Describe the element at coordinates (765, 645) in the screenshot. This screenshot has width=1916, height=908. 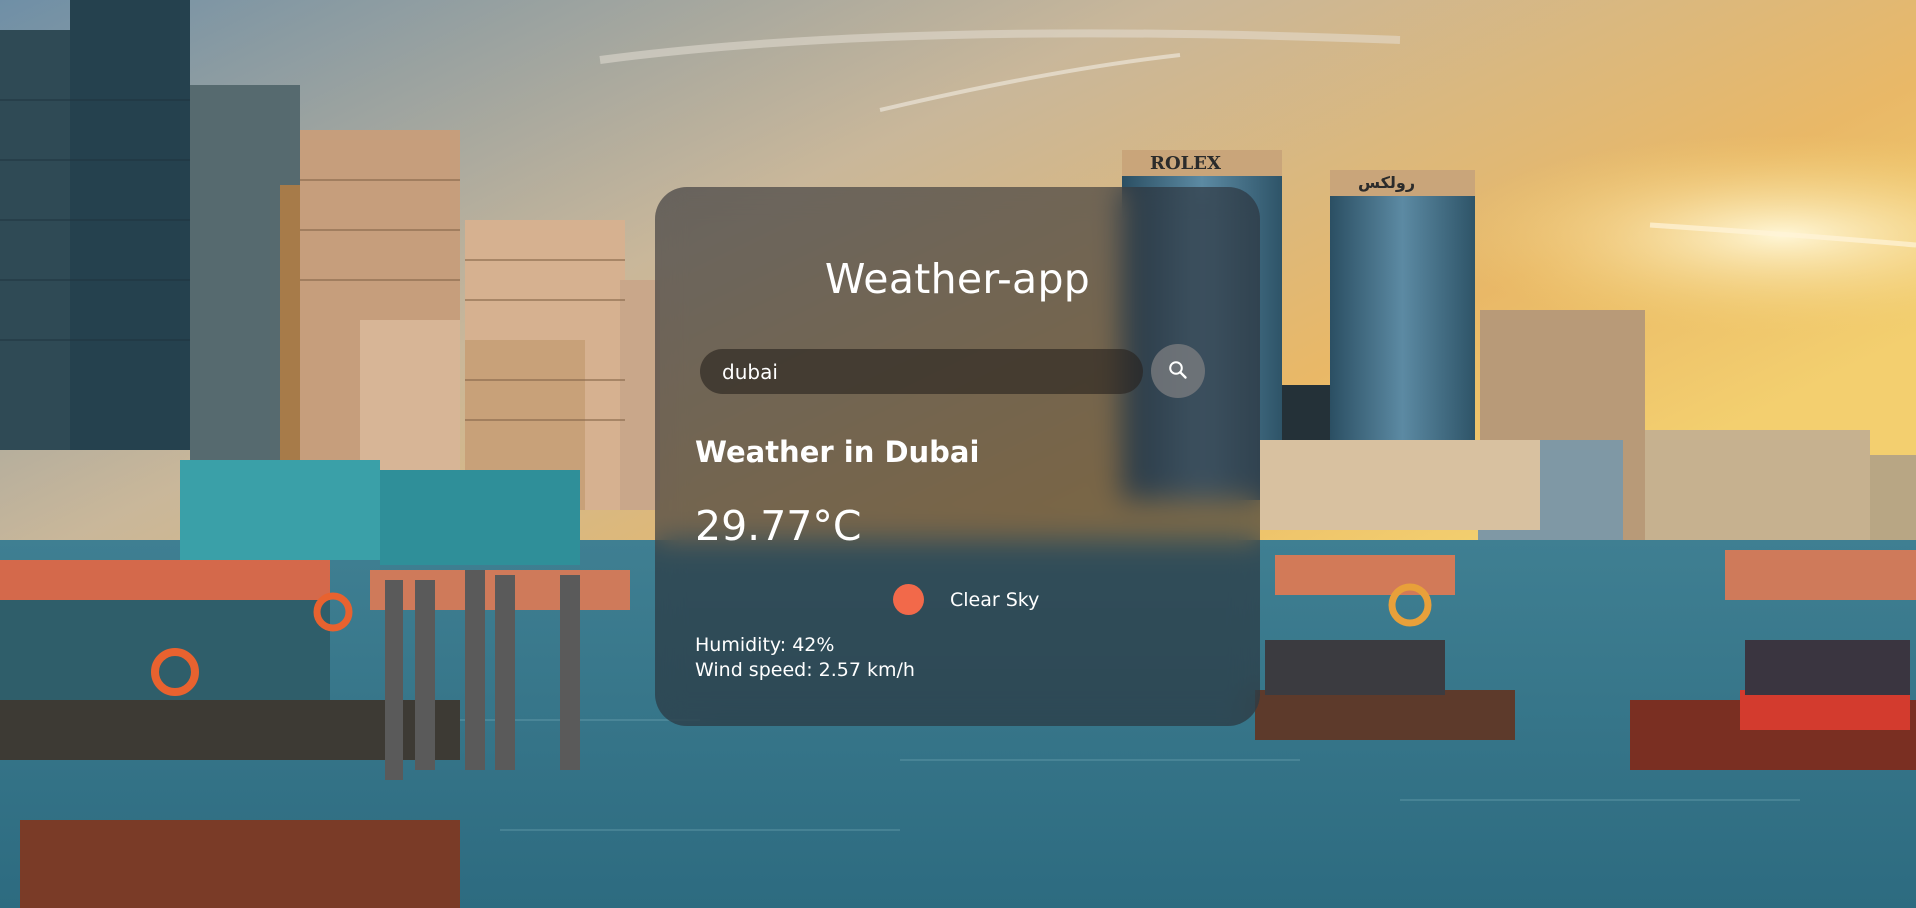
I see `humidity: Humidity: 42%` at that location.